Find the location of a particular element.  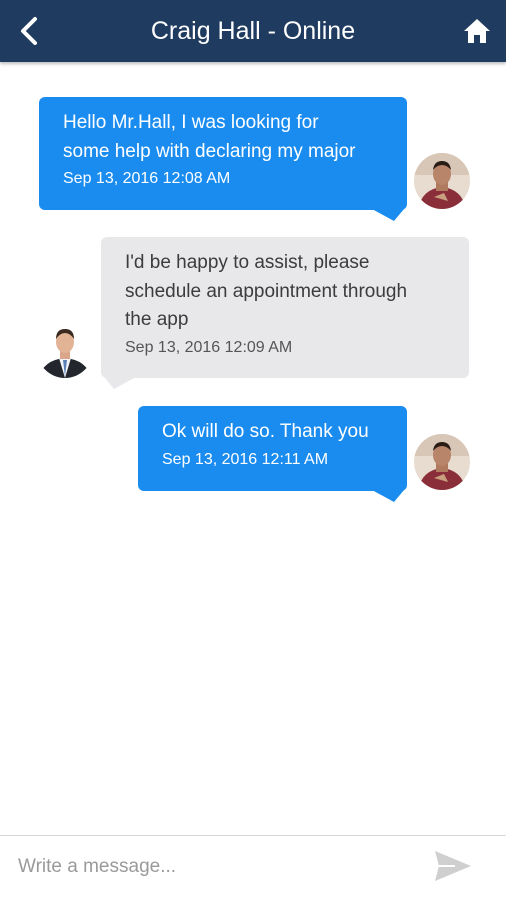

page-title: Craig Hall - Online is located at coordinates (253, 31).